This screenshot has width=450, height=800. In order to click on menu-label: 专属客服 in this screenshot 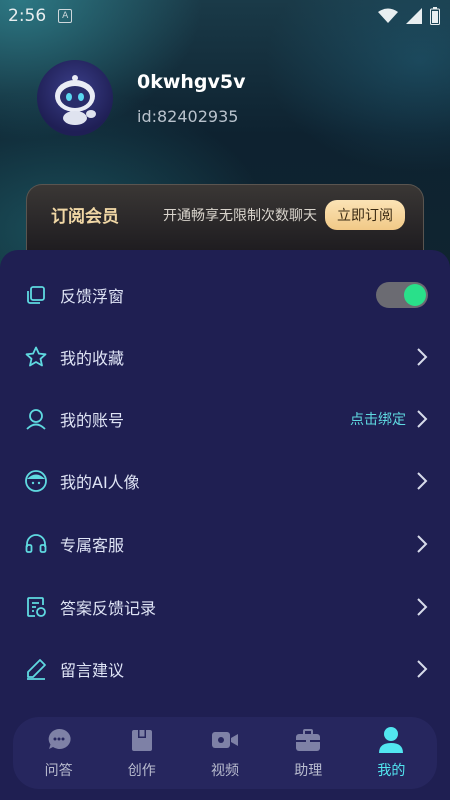, I will do `click(92, 545)`.